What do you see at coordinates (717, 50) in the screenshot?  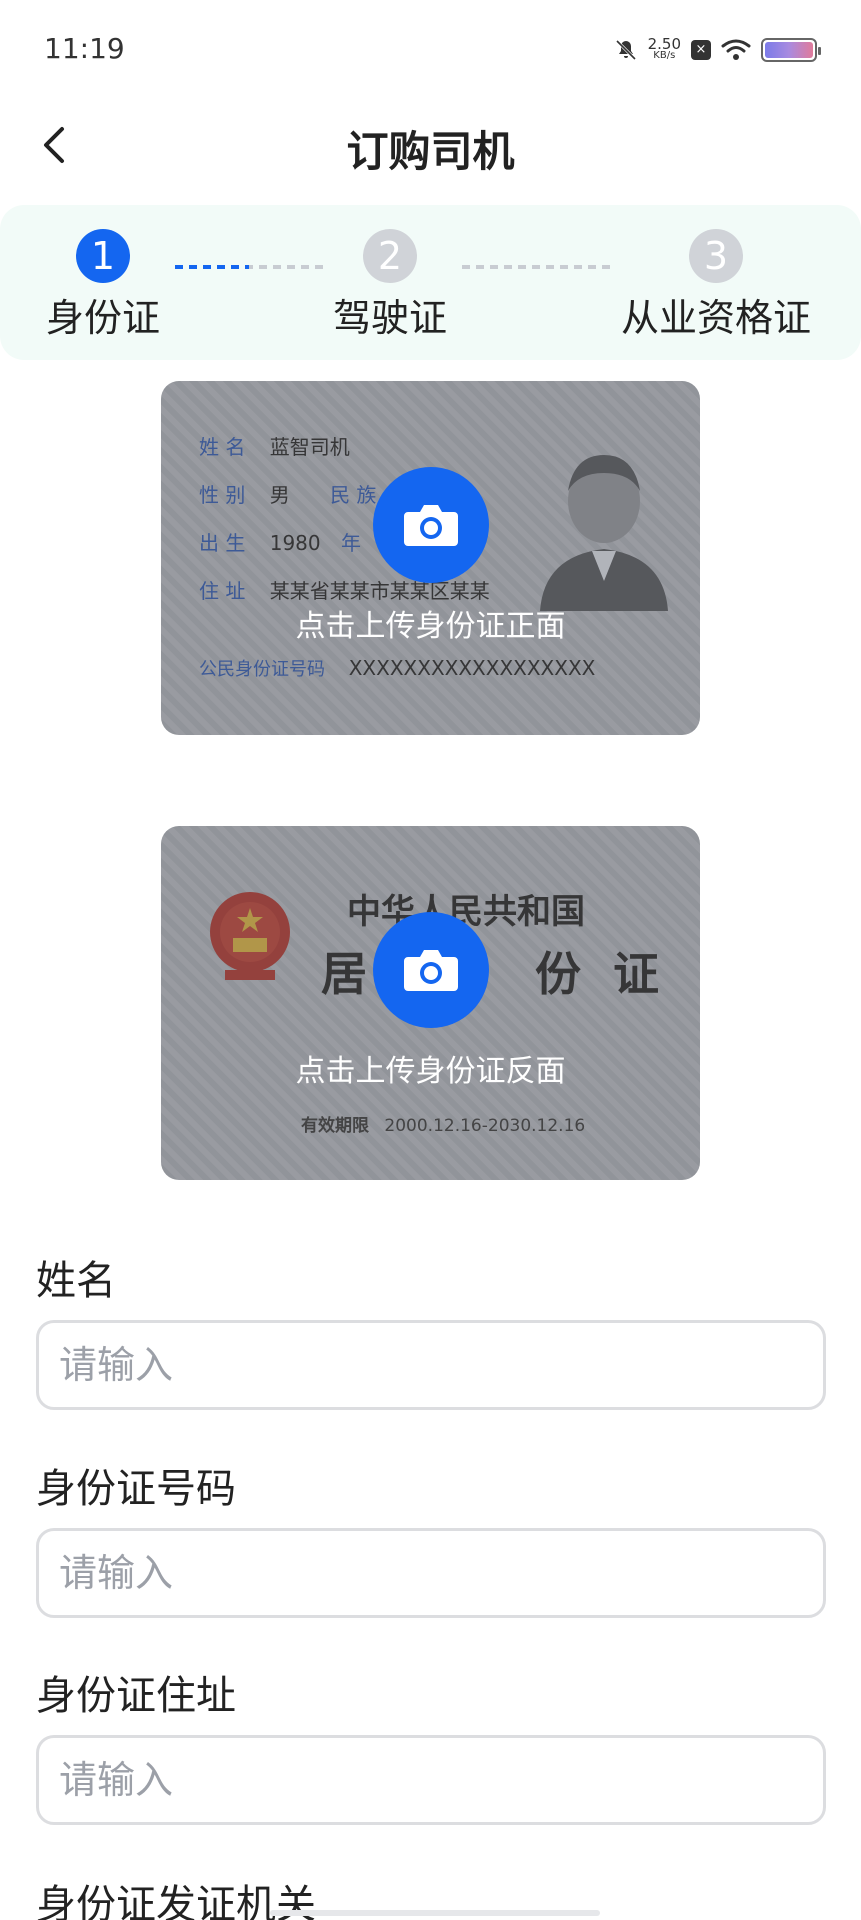 I see `status-icons: 2.50 KB/s ×` at bounding box center [717, 50].